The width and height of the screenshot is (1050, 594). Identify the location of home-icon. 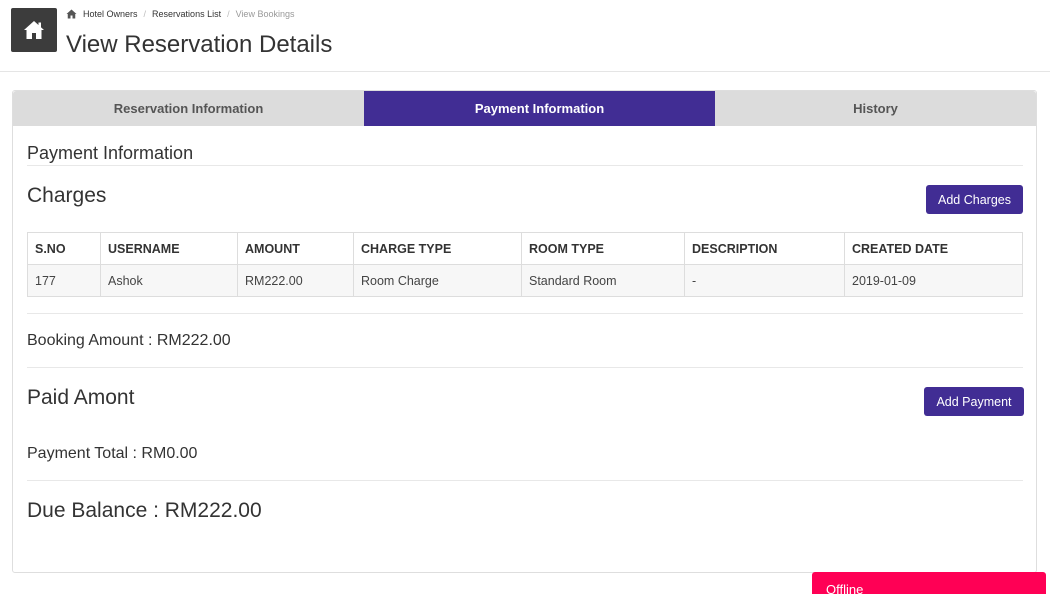
(34, 30).